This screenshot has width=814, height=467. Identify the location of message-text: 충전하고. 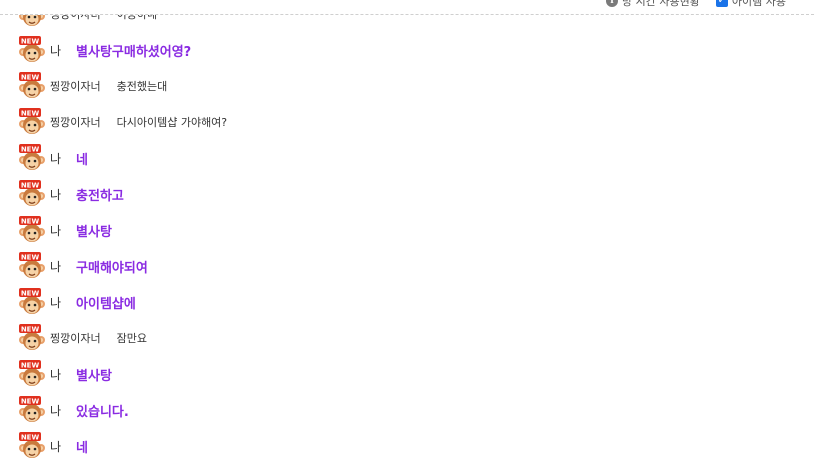
(100, 196).